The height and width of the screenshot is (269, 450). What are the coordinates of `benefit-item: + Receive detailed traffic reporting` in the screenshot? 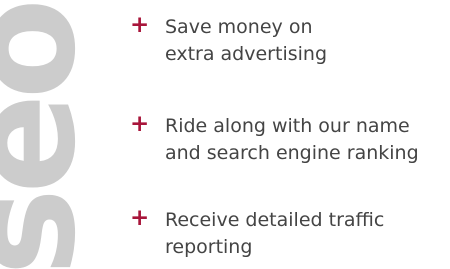 It's located at (290, 233).